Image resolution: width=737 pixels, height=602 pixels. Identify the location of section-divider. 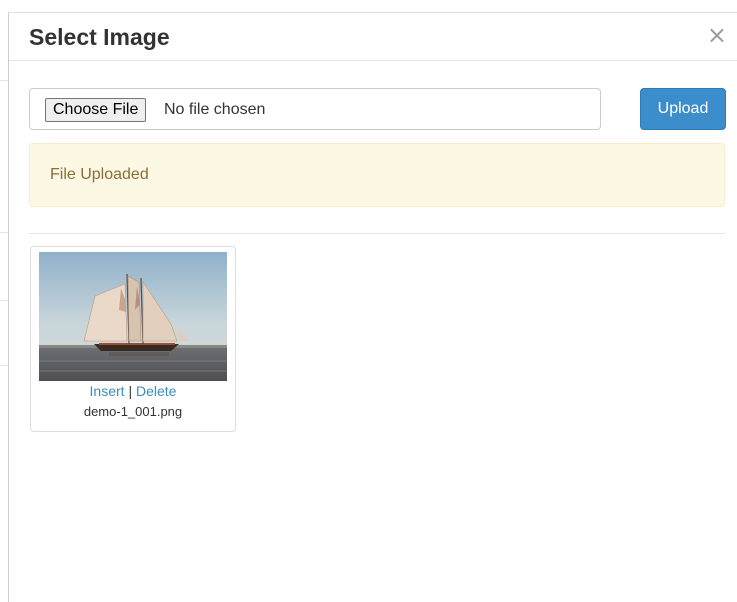
(377, 233).